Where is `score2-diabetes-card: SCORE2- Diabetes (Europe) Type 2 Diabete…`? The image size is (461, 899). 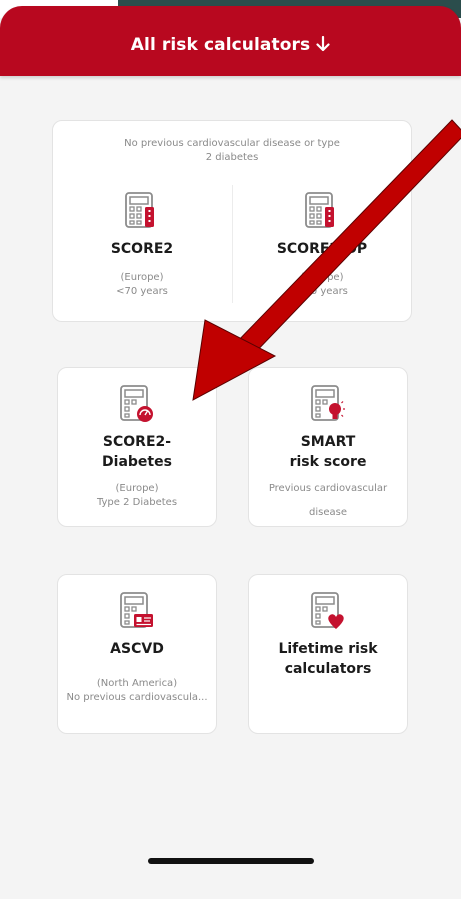
score2-diabetes-card: SCORE2- Diabetes (Europe) Type 2 Diabete… is located at coordinates (137, 447).